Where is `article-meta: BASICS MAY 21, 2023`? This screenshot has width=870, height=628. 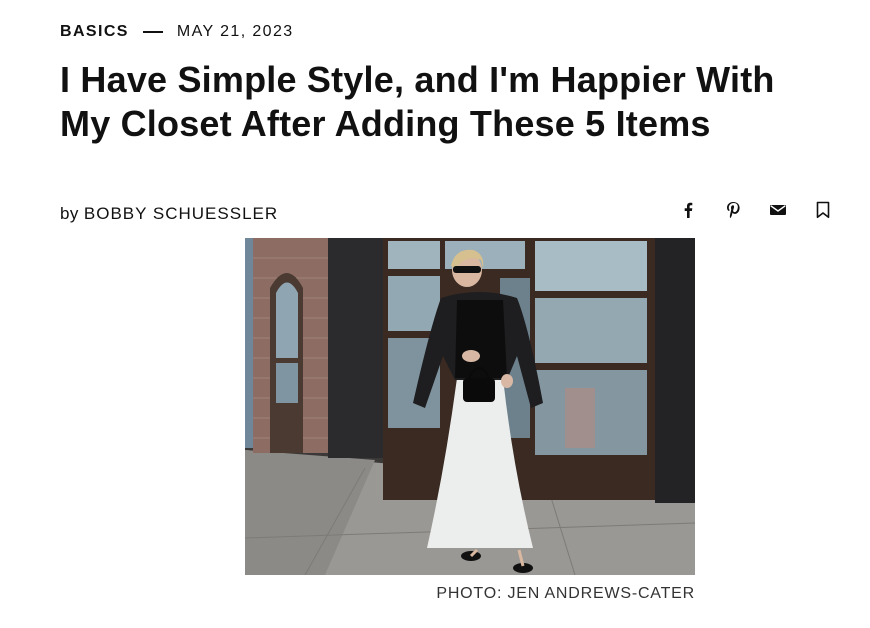 article-meta: BASICS MAY 21, 2023 is located at coordinates (177, 32).